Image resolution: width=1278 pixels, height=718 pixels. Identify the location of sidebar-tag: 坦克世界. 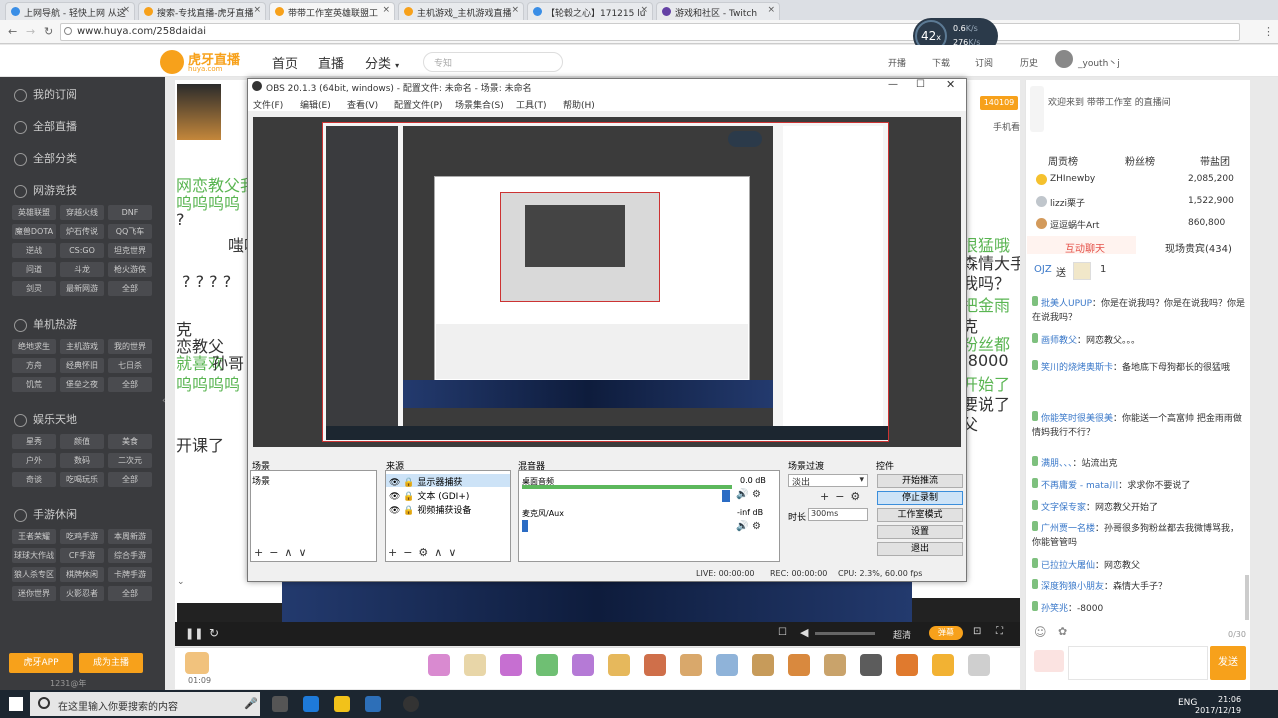
(130, 250).